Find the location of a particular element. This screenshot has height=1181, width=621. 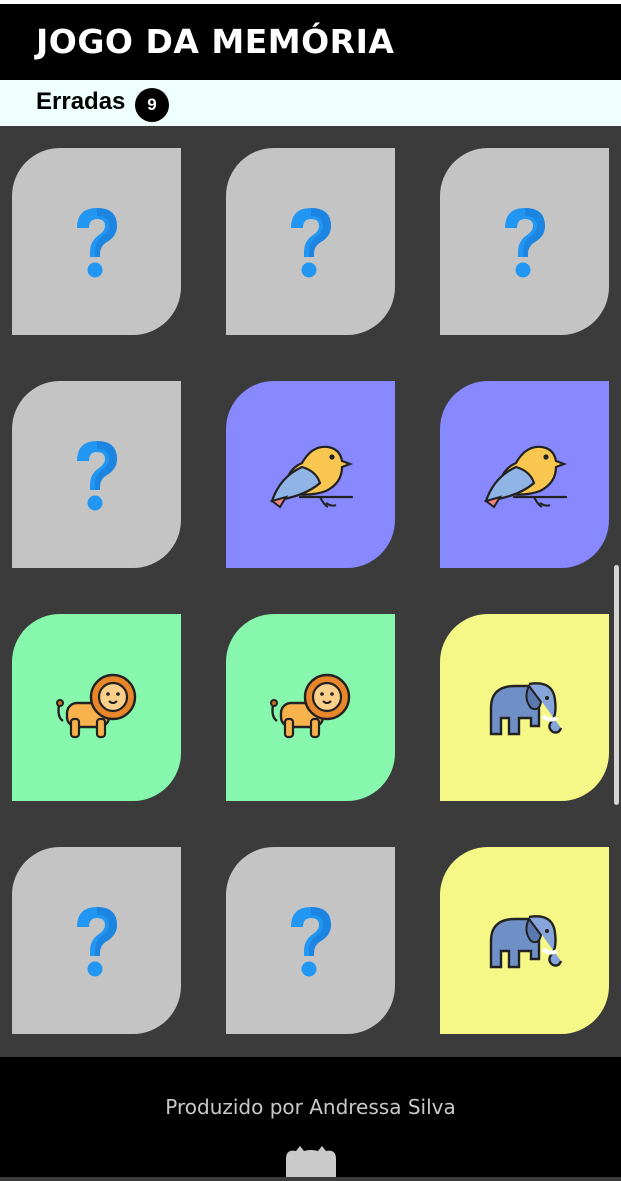

footer: Produzido por Andressa Silva is located at coordinates (310, 1117).